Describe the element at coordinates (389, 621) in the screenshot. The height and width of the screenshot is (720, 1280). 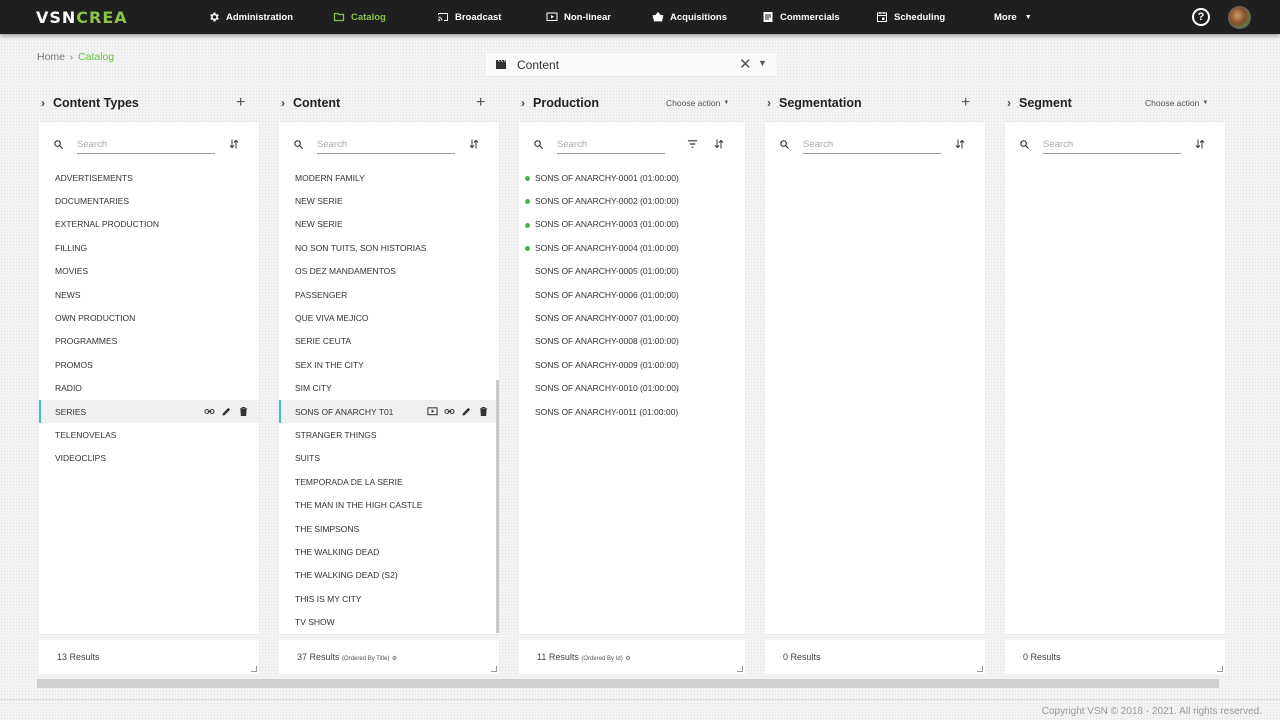
I see `list-item: TV SHOW` at that location.